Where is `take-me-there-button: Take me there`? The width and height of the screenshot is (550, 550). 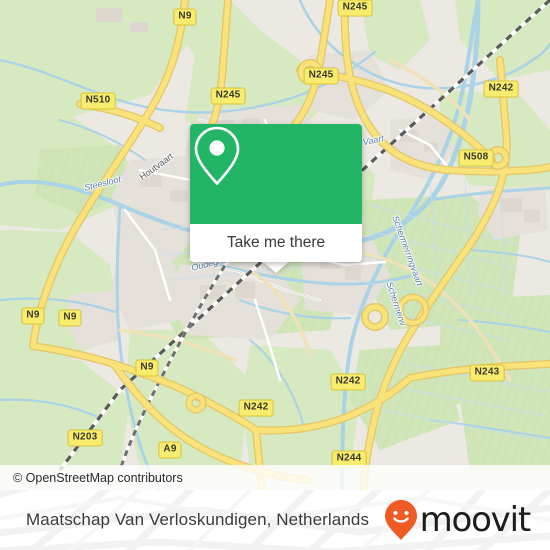 take-me-there-button: Take me there is located at coordinates (276, 243).